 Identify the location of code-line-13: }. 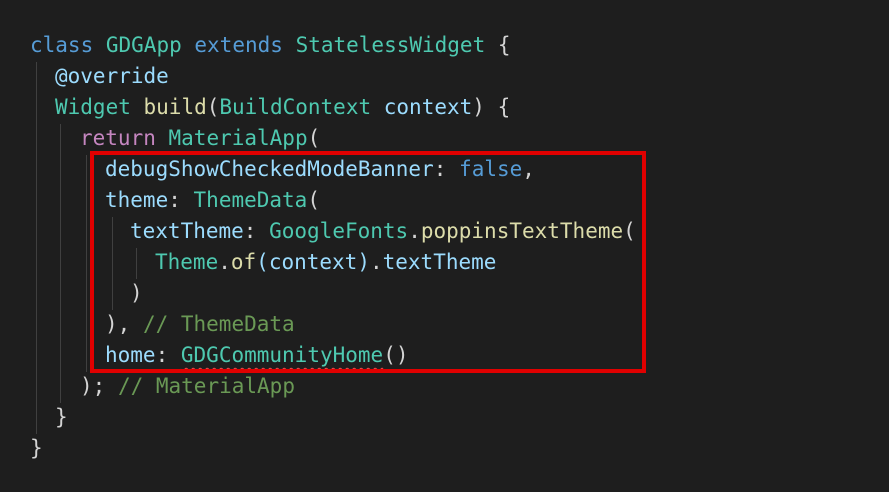
(61, 417).